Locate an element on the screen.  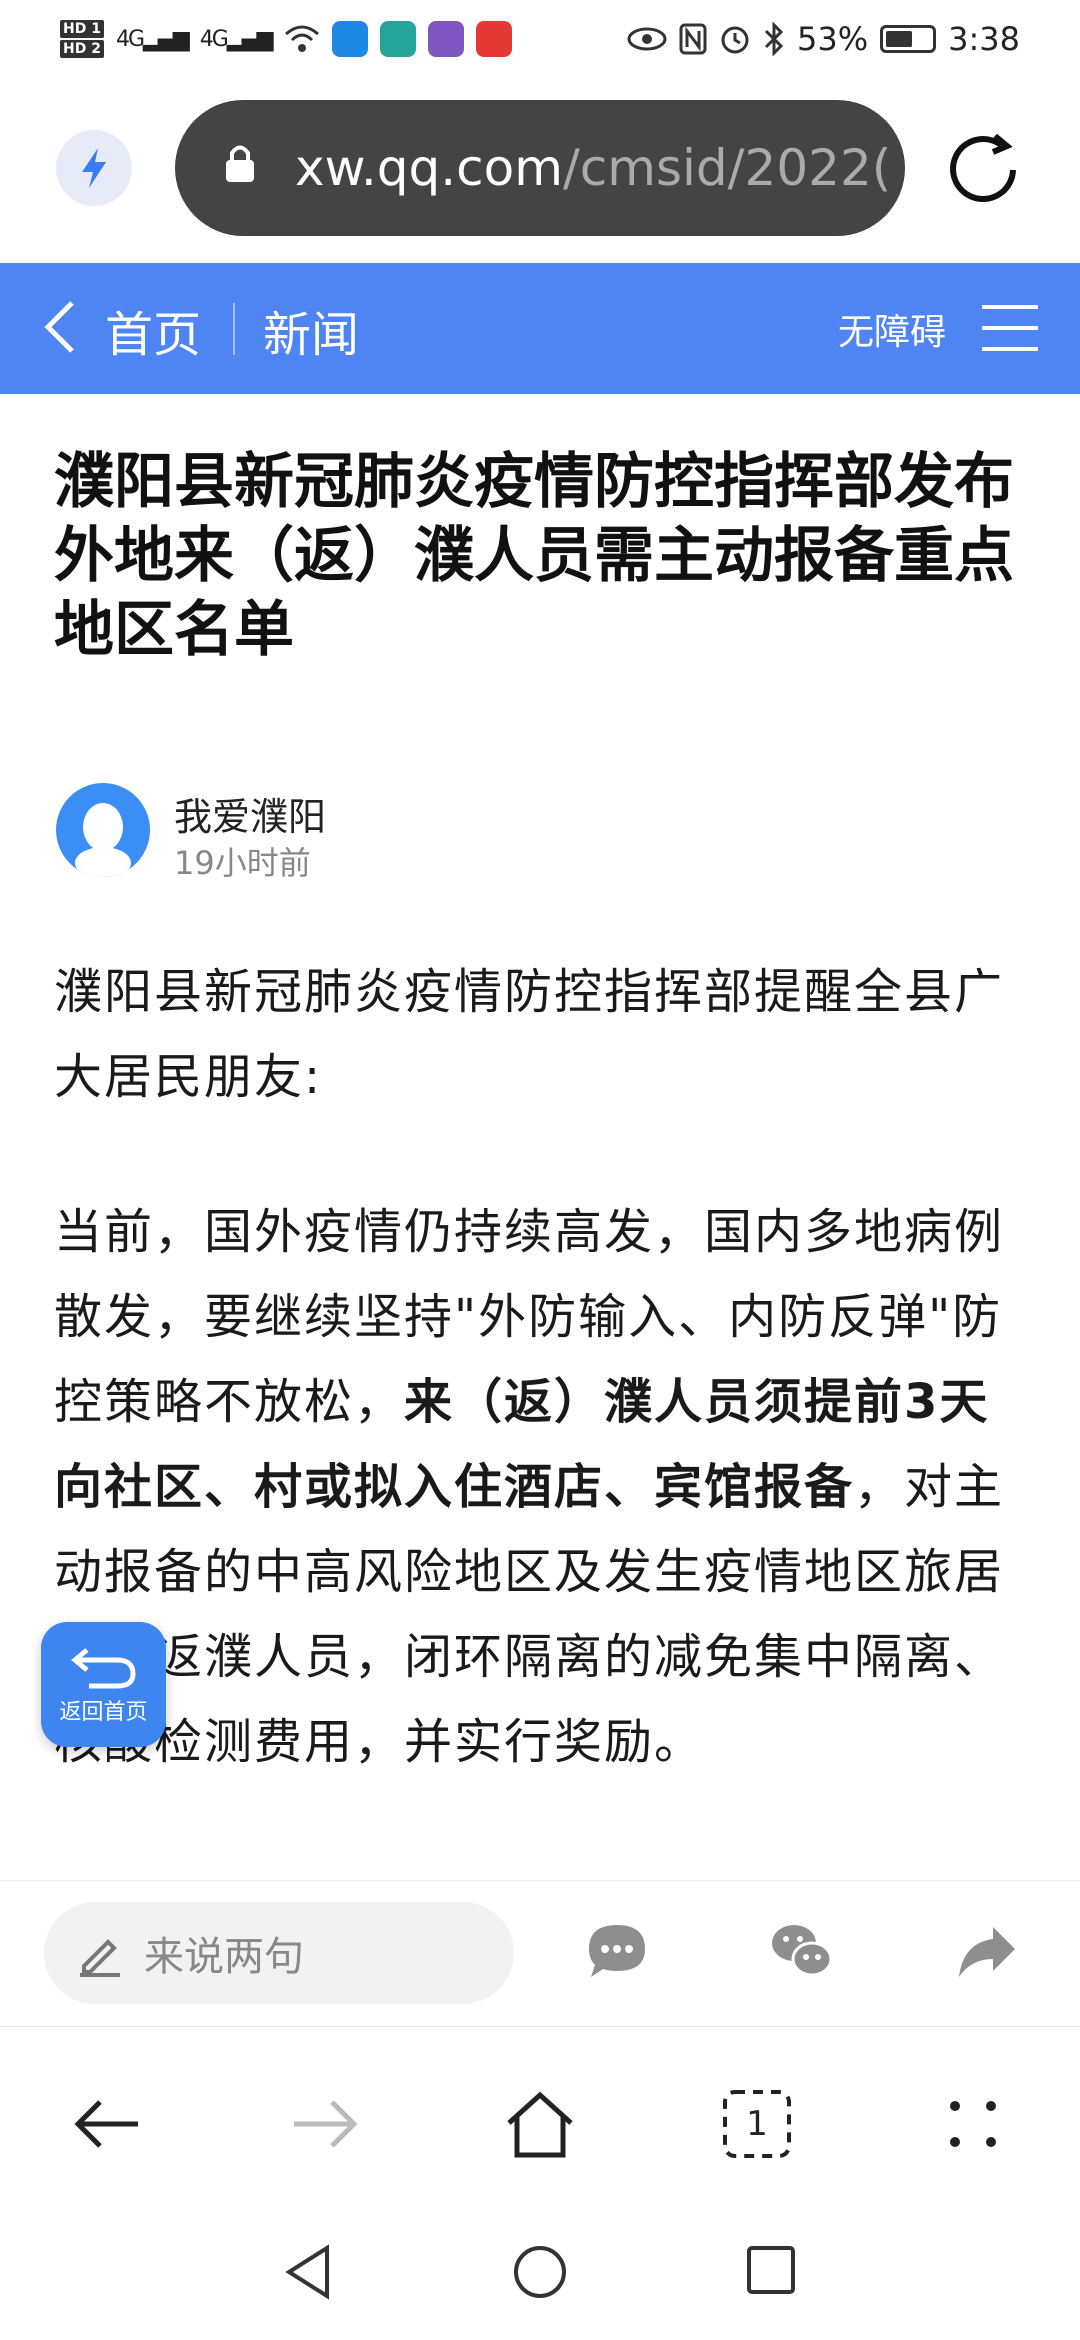
signal-1-label: 4G is located at coordinates (130, 39).